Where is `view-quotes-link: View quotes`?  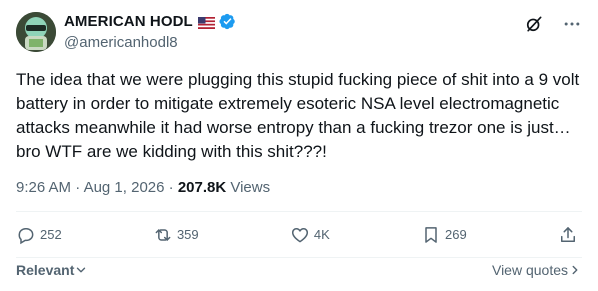 view-quotes-link: View quotes is located at coordinates (537, 270).